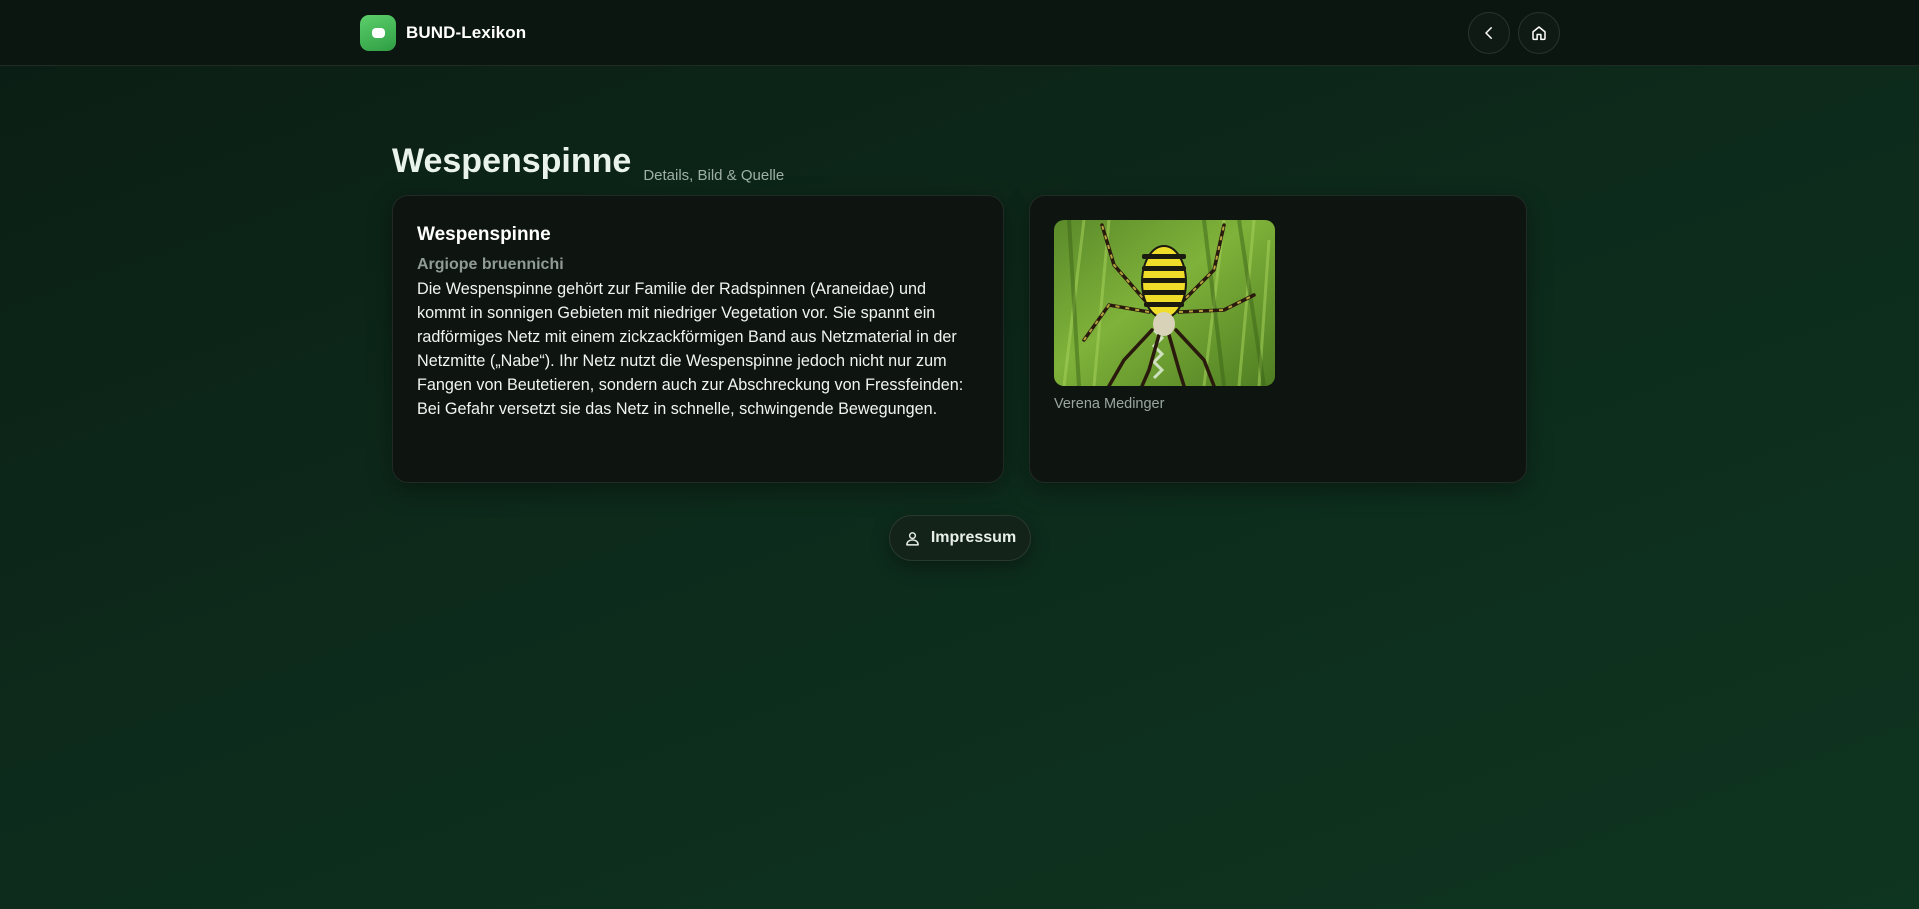  What do you see at coordinates (378, 33) in the screenshot?
I see `brand-logo-icon` at bounding box center [378, 33].